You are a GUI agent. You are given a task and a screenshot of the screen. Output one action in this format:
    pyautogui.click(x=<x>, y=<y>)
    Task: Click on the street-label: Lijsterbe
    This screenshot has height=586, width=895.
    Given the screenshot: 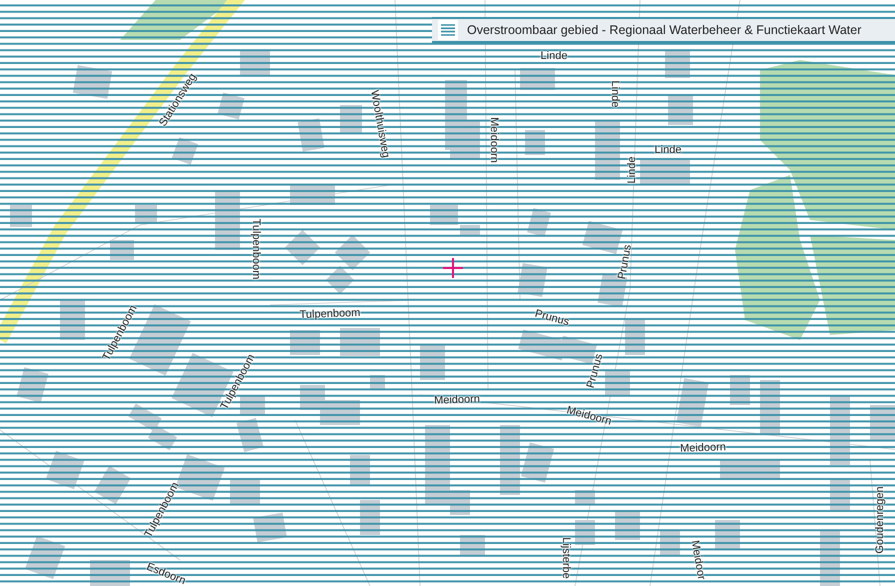 What is the action you would take?
    pyautogui.click(x=566, y=558)
    